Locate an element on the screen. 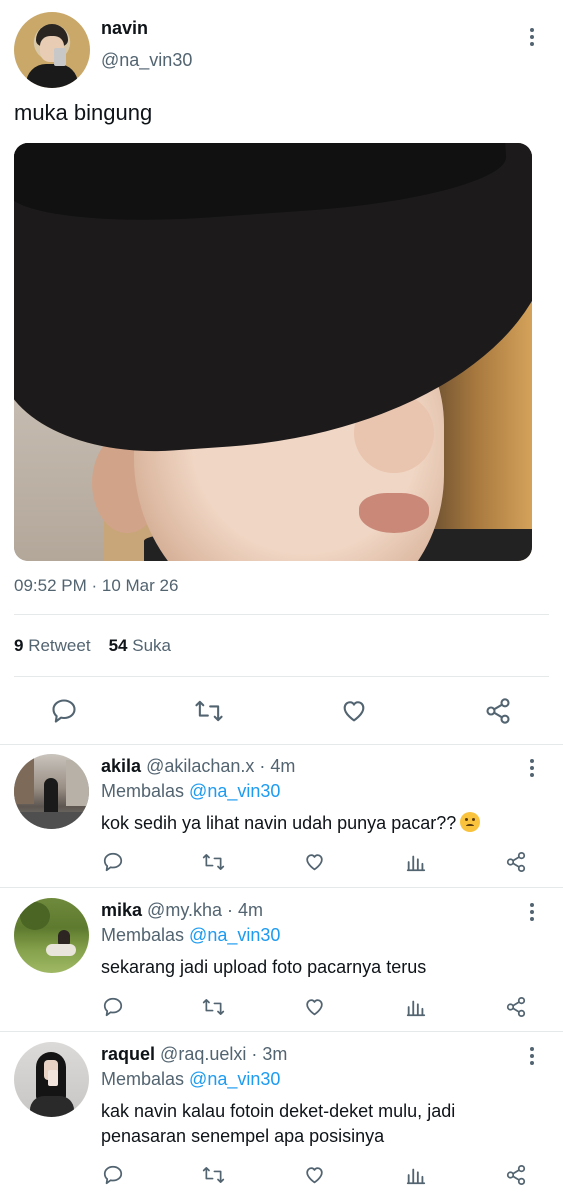  retweet-stat: 9 Retweet is located at coordinates (52, 645).